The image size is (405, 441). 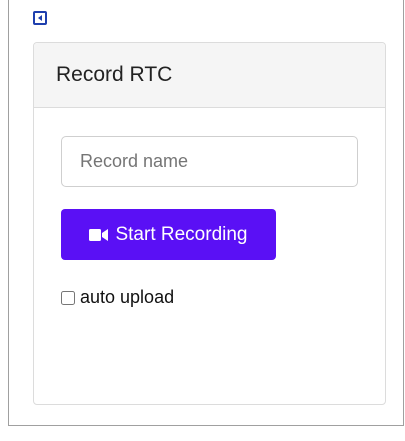 I want to click on start-recording-button: Start Recording, so click(x=168, y=234).